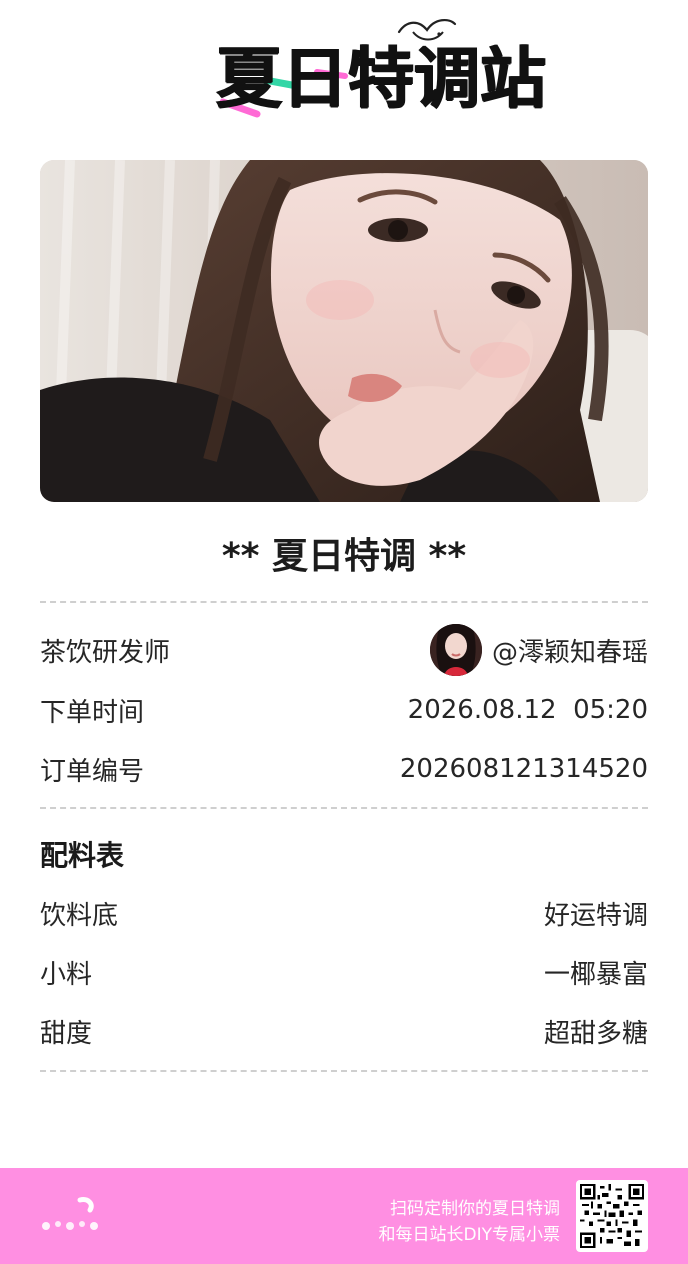 The image size is (688, 1264). I want to click on designer-value: @澪颖知春瑶, so click(538, 650).